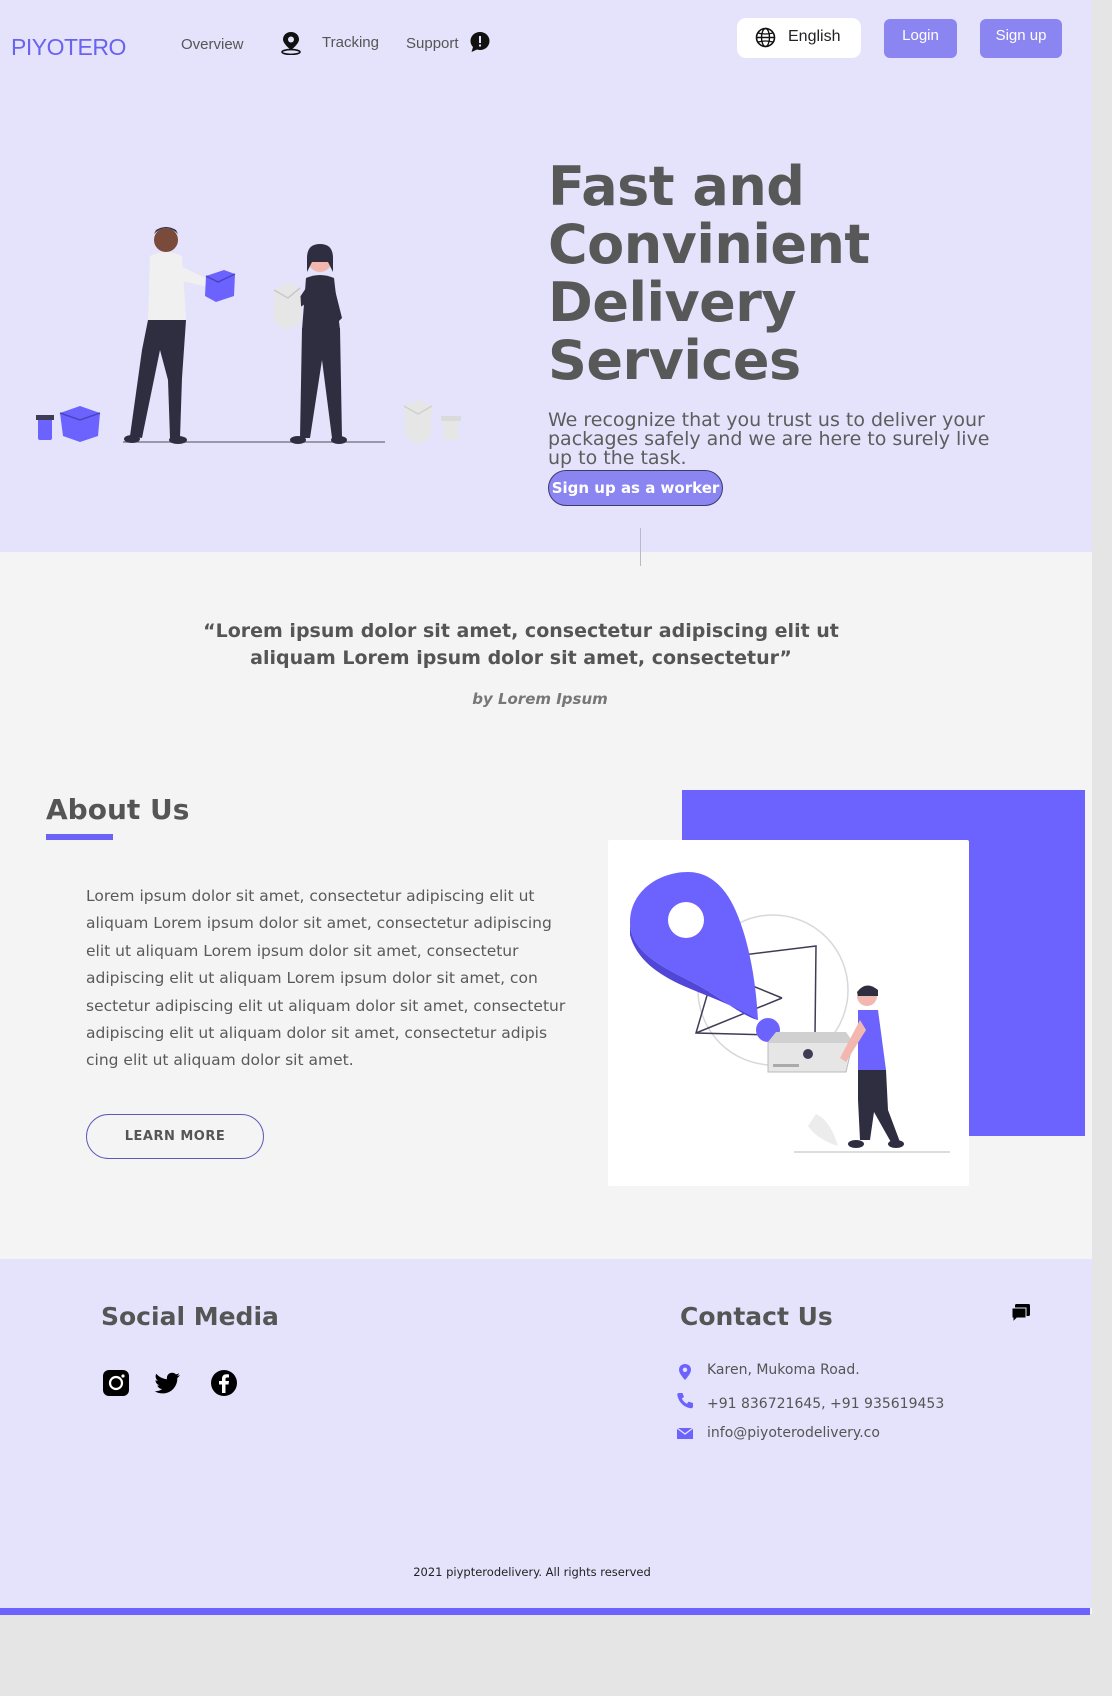 The image size is (1112, 1696). What do you see at coordinates (248, 335) in the screenshot?
I see `delivery-illustration` at bounding box center [248, 335].